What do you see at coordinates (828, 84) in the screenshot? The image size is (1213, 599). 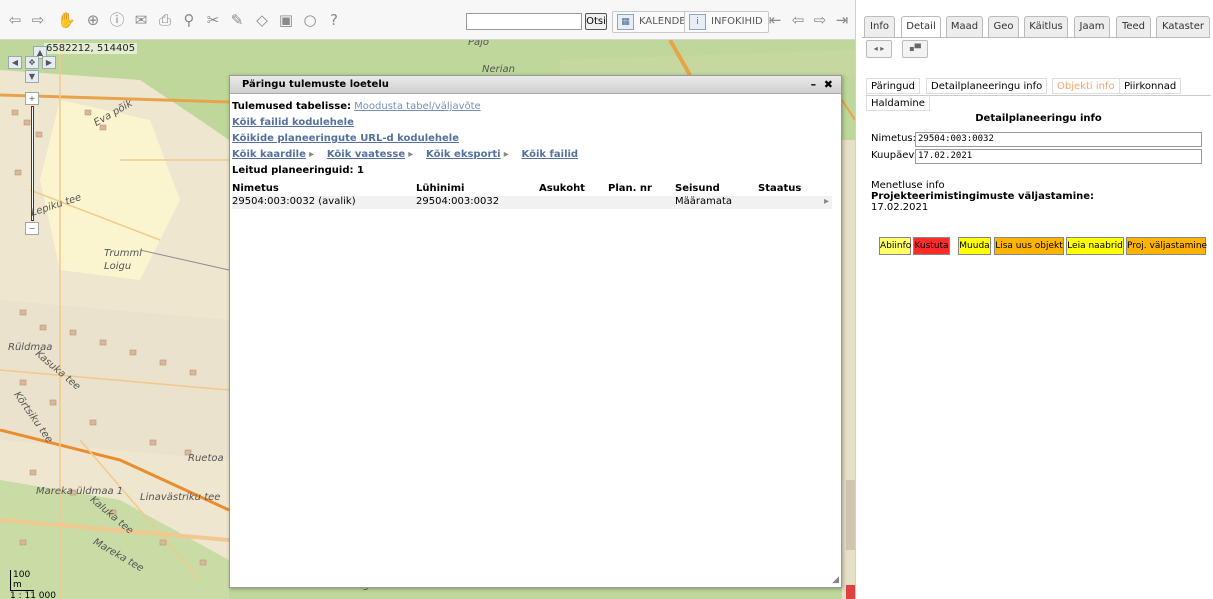 I see `close-icon: ✖` at bounding box center [828, 84].